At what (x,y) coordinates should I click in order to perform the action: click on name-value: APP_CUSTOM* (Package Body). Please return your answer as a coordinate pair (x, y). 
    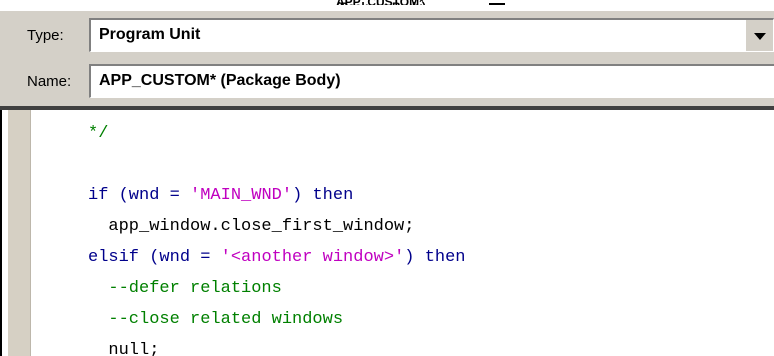
    Looking at the image, I should click on (220, 80).